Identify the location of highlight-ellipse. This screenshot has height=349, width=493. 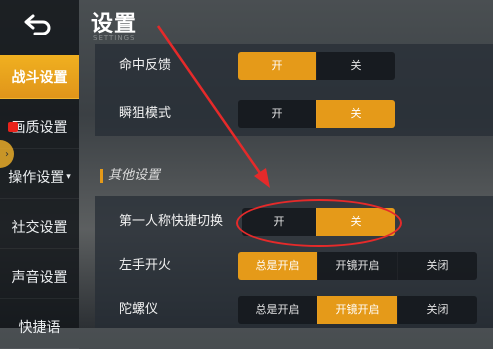
(319, 223).